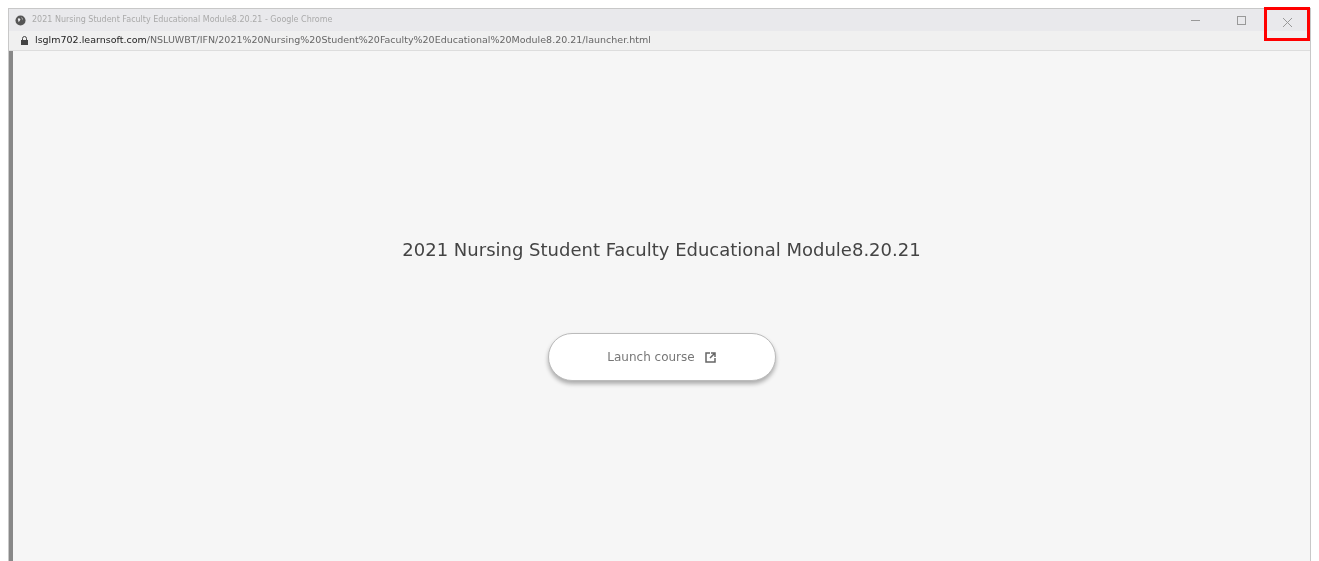 Image resolution: width=1319 pixels, height=561 pixels. What do you see at coordinates (1241, 20) in the screenshot?
I see `maximize-icon` at bounding box center [1241, 20].